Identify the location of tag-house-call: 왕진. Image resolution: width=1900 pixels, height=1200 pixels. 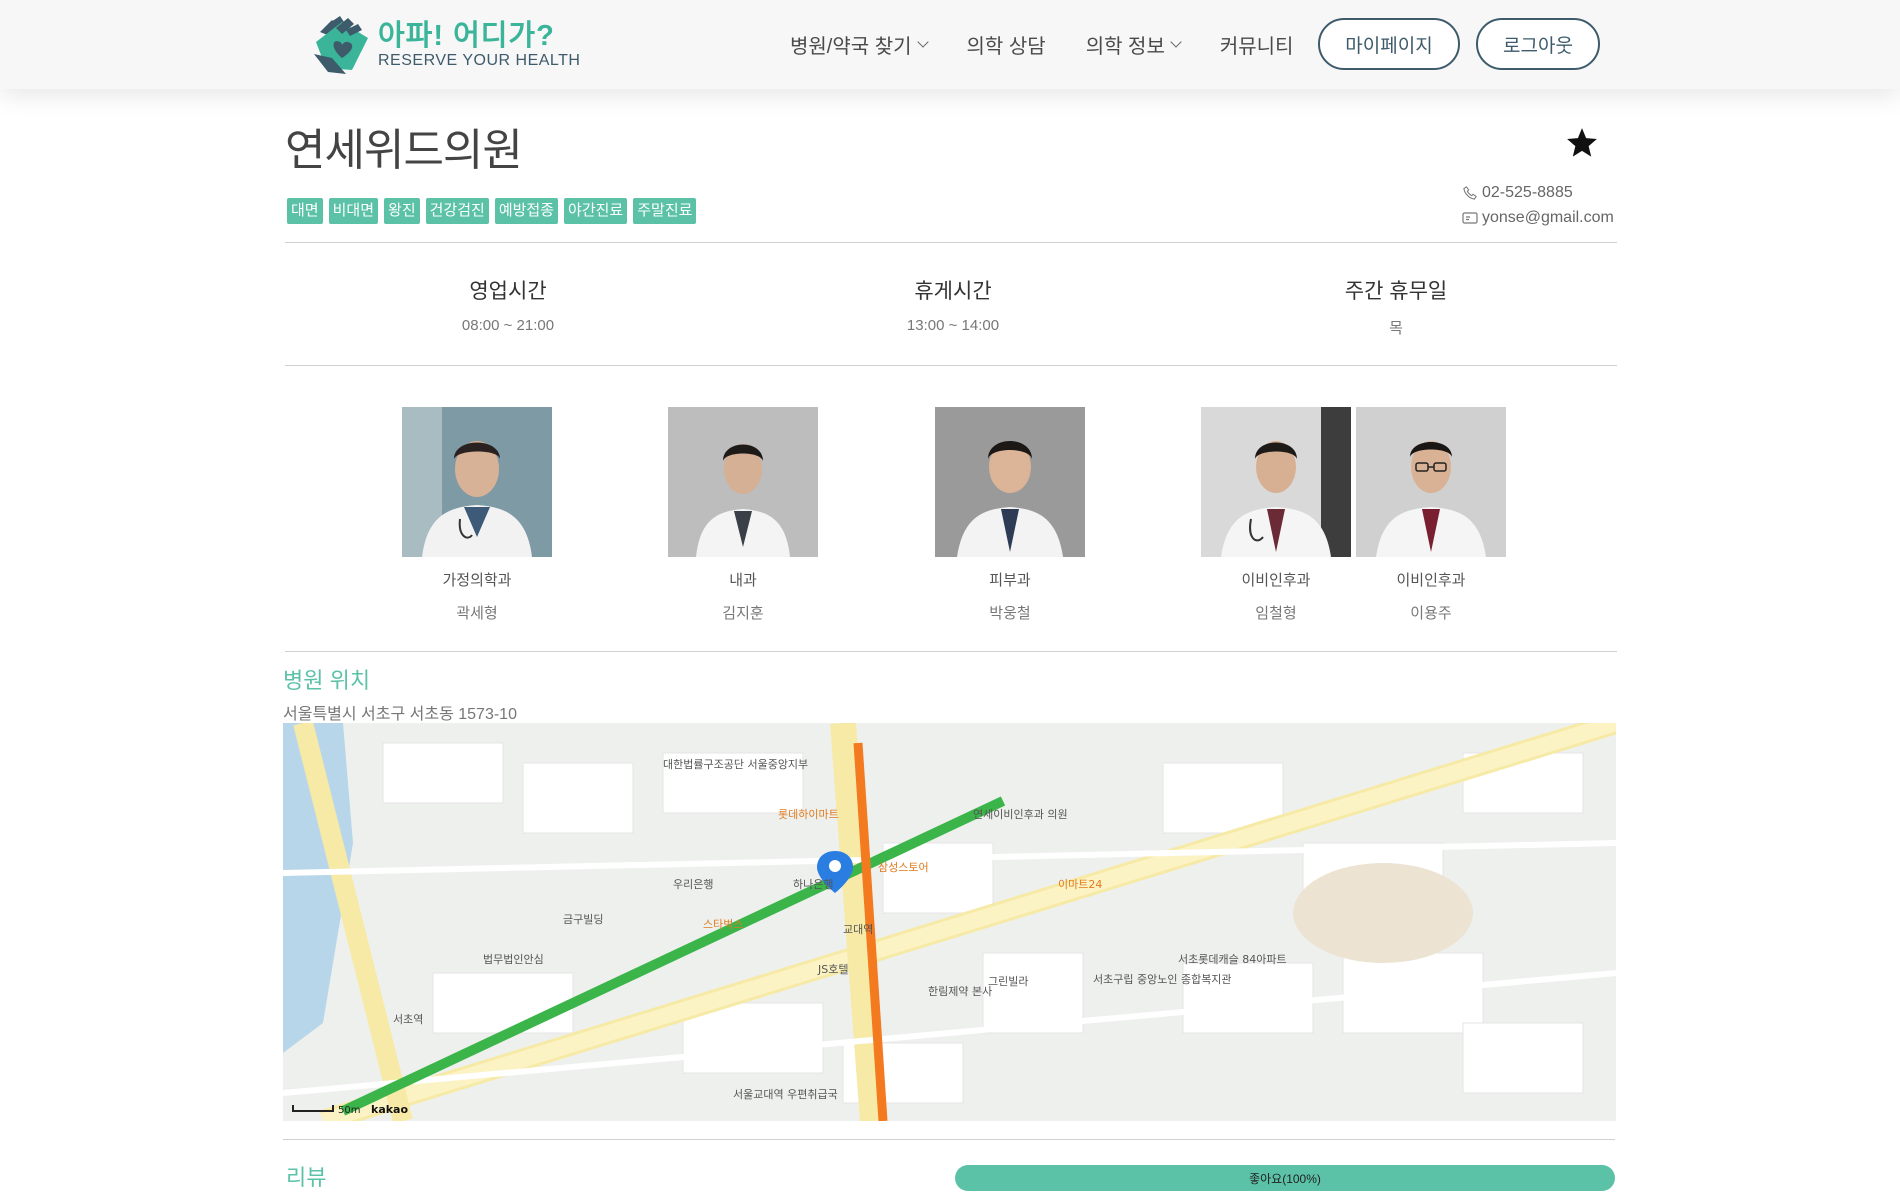
(402, 211).